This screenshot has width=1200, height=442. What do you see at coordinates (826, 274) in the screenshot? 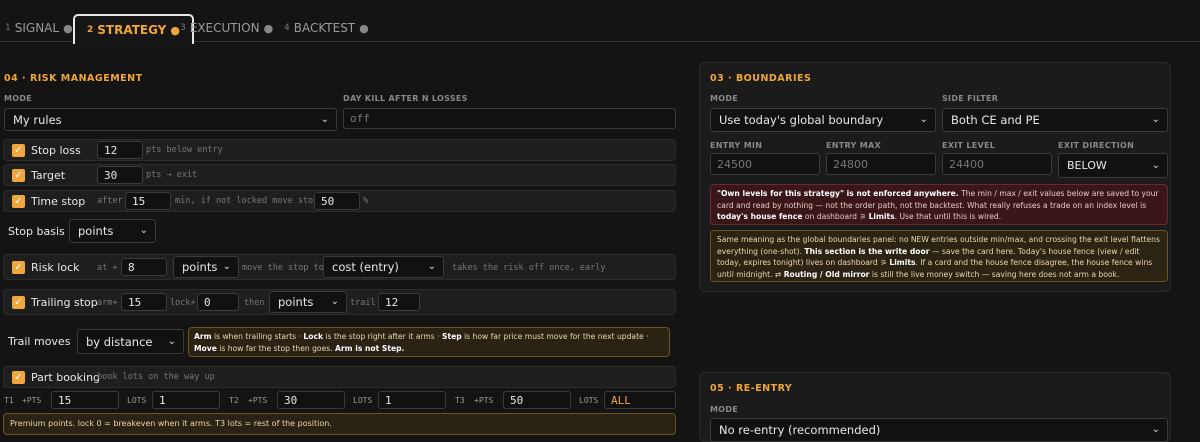
I see `note-bold: Routing / Old mirror` at bounding box center [826, 274].